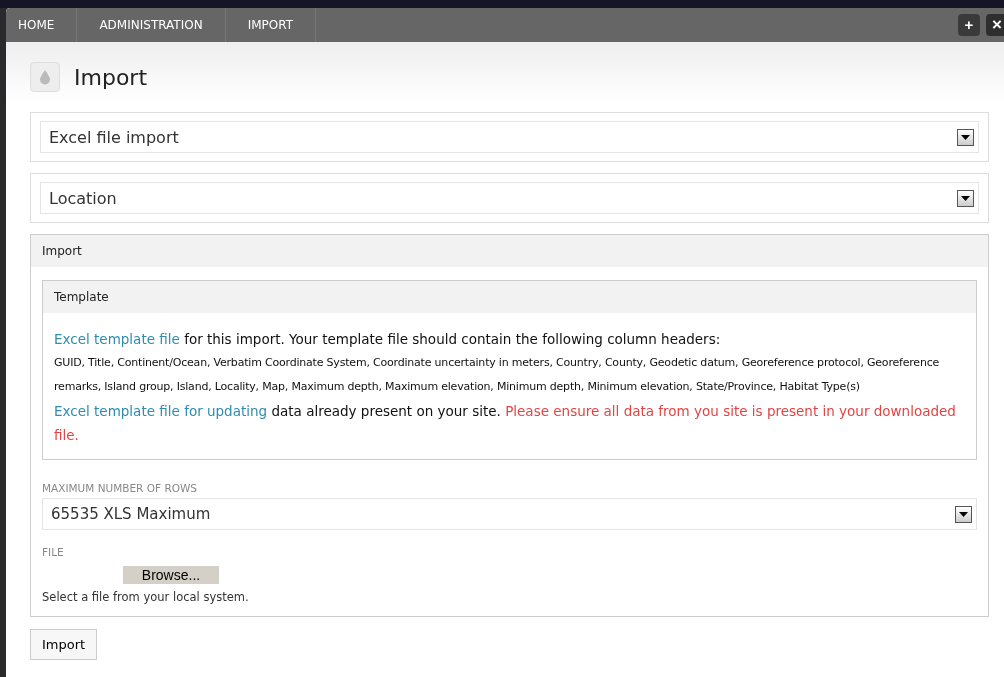  I want to click on section-header: Template, so click(509, 297).